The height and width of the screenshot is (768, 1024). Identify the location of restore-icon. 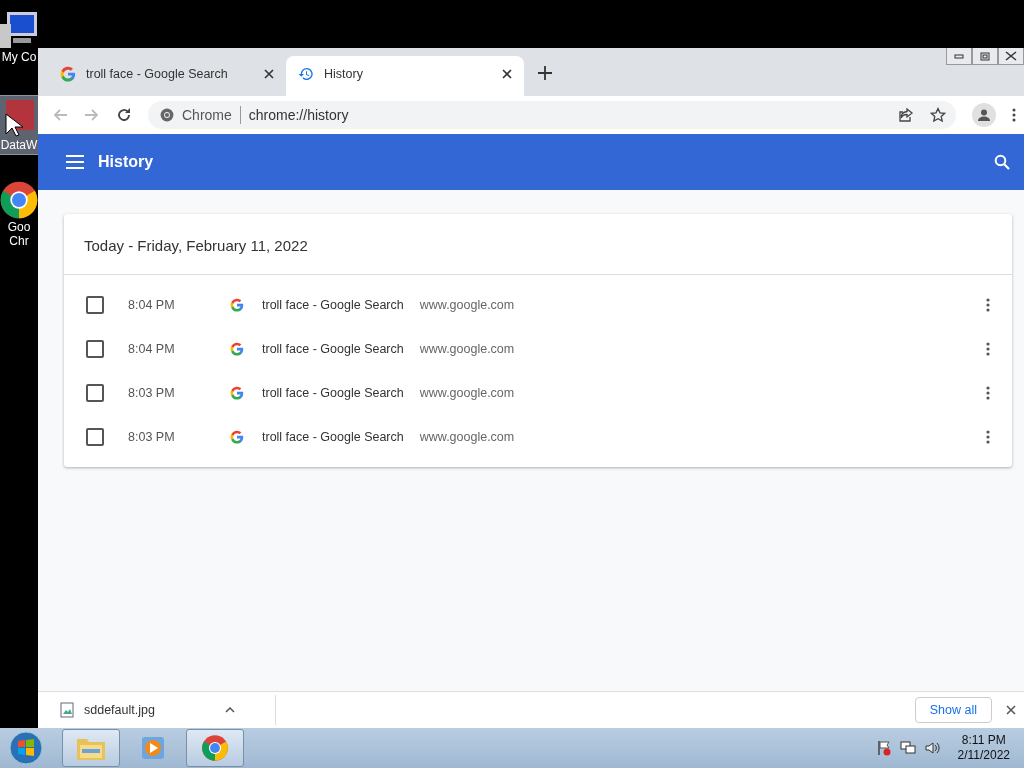
(985, 56).